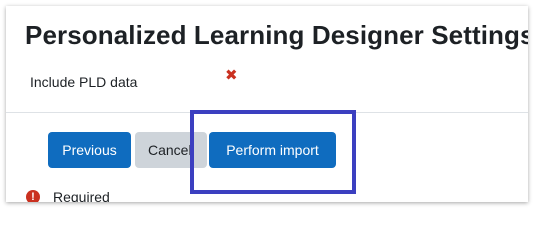  What do you see at coordinates (267, 112) in the screenshot?
I see `divider` at bounding box center [267, 112].